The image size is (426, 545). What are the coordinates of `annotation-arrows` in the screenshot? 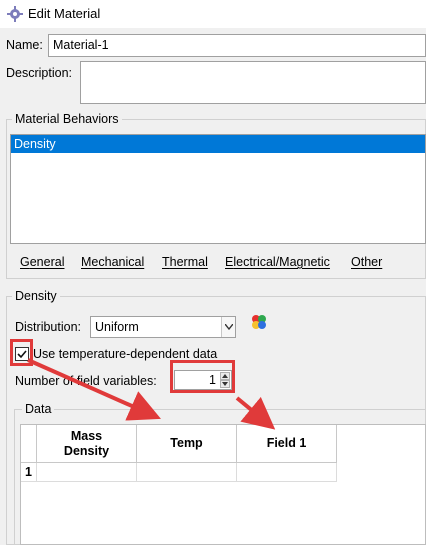 It's located at (151, 394).